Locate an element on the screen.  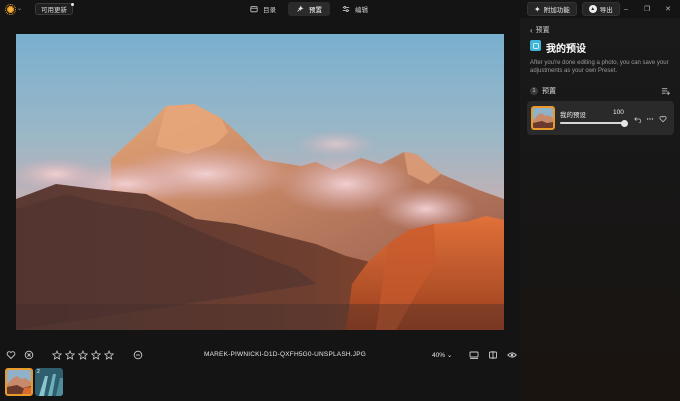
preset-amount: 100 is located at coordinates (618, 112).